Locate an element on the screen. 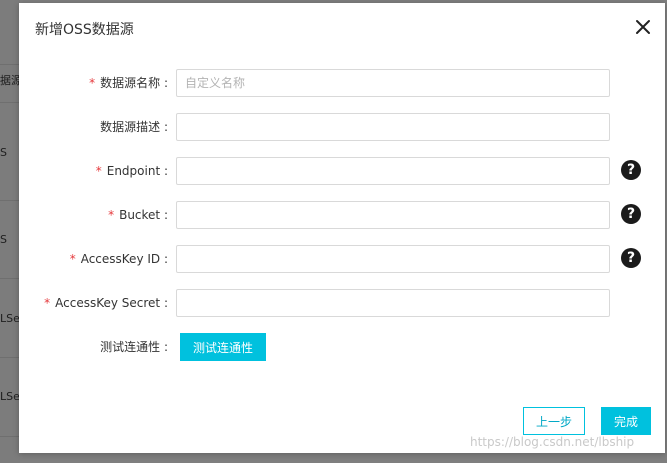  background-page-strip: 据源 S S LSe LSe is located at coordinates (10, 231).